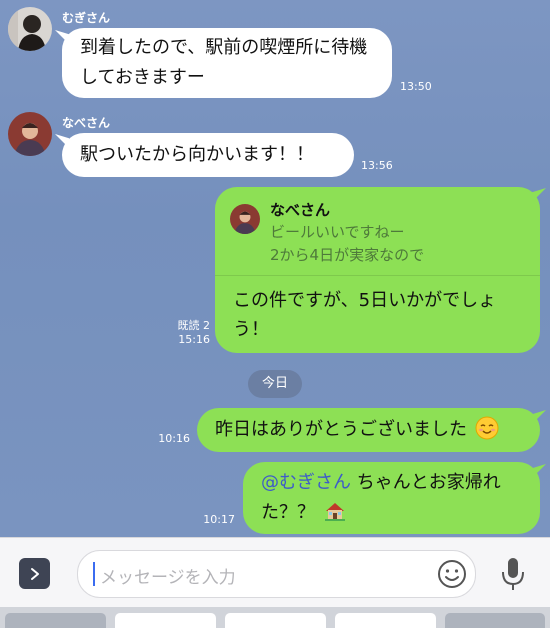  What do you see at coordinates (377, 165) in the screenshot?
I see `message-time: 13:56` at bounding box center [377, 165].